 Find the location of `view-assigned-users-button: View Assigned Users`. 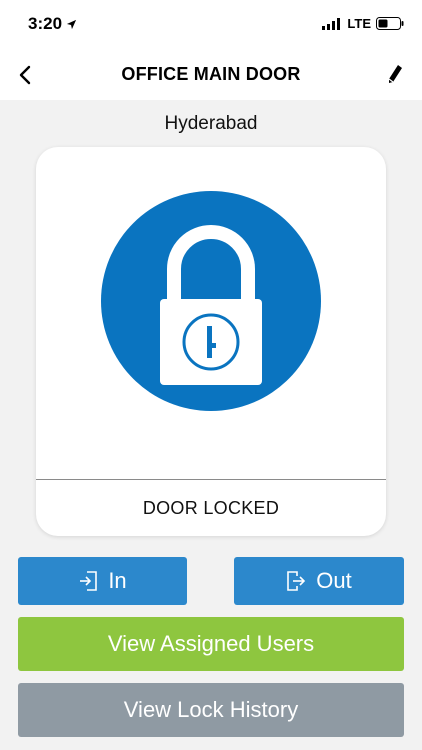

view-assigned-users-button: View Assigned Users is located at coordinates (211, 644).